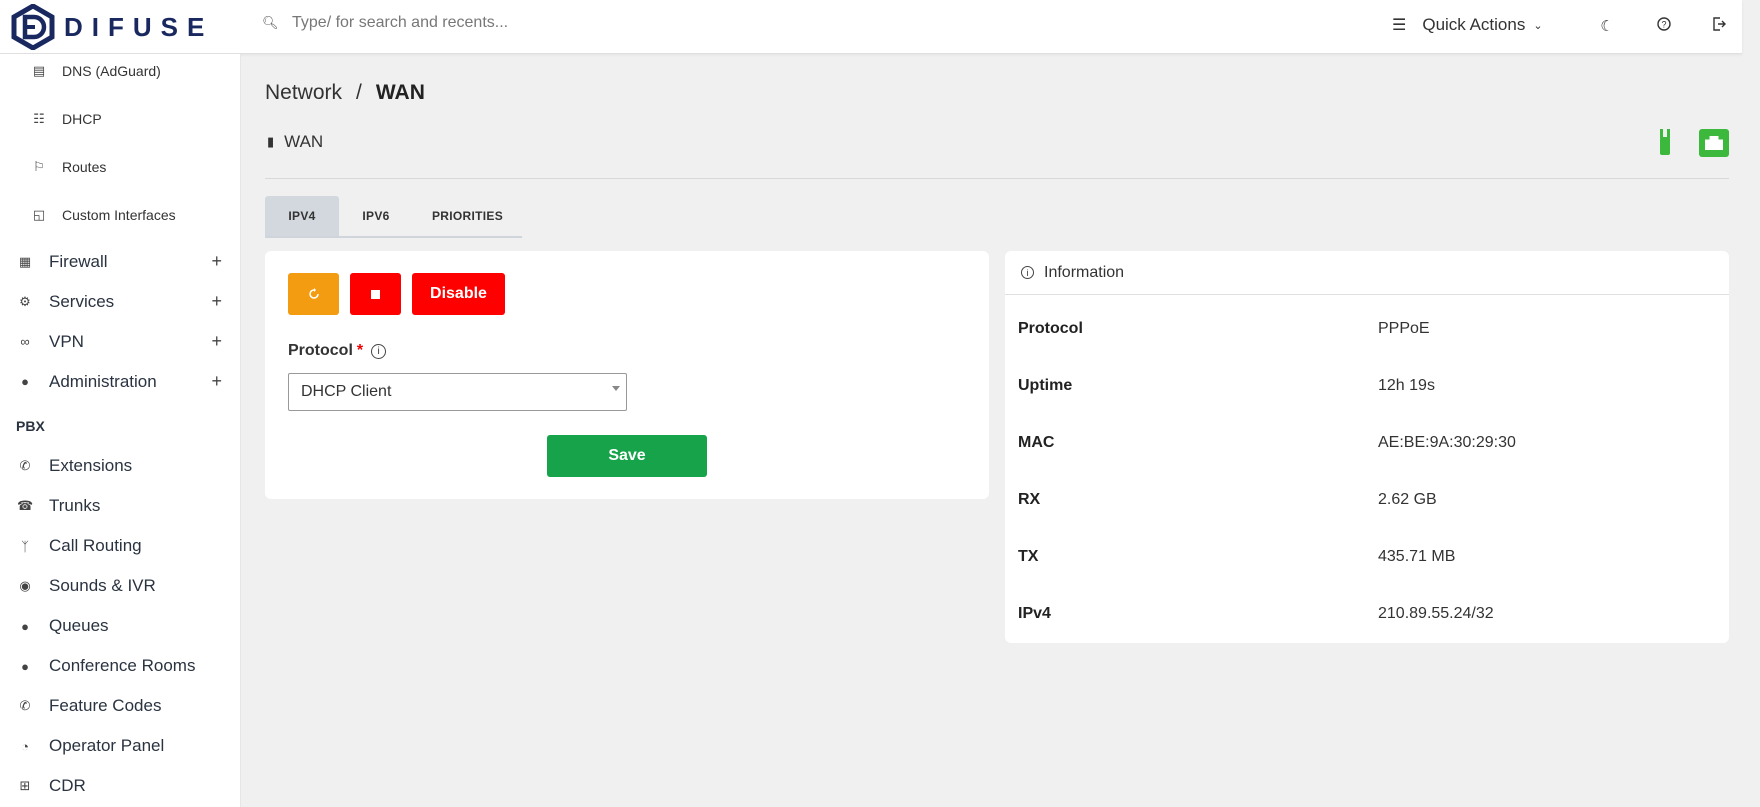 This screenshot has height=807, width=1760. What do you see at coordinates (467, 216) in the screenshot?
I see `tab-priorities: PRIORITIES` at bounding box center [467, 216].